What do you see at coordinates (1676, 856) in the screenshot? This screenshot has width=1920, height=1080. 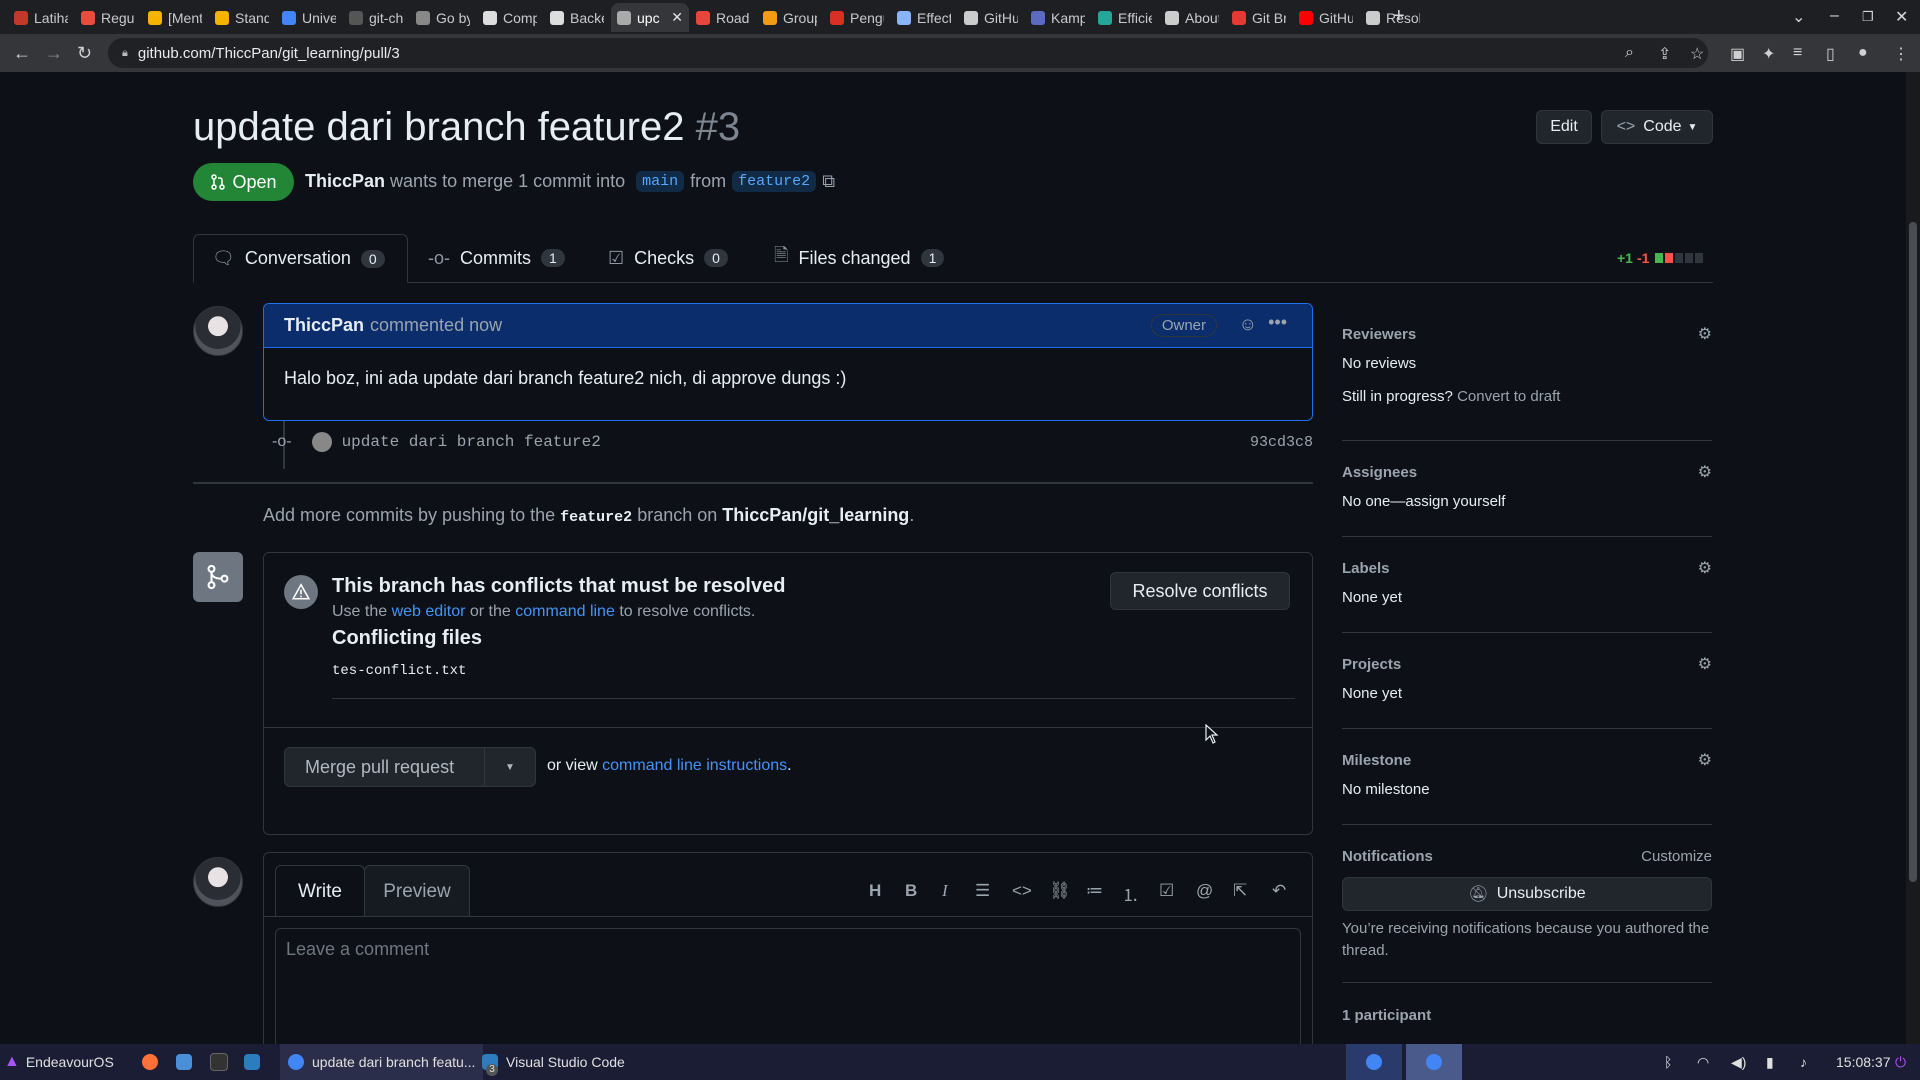 I see `customize-link: Customize` at bounding box center [1676, 856].